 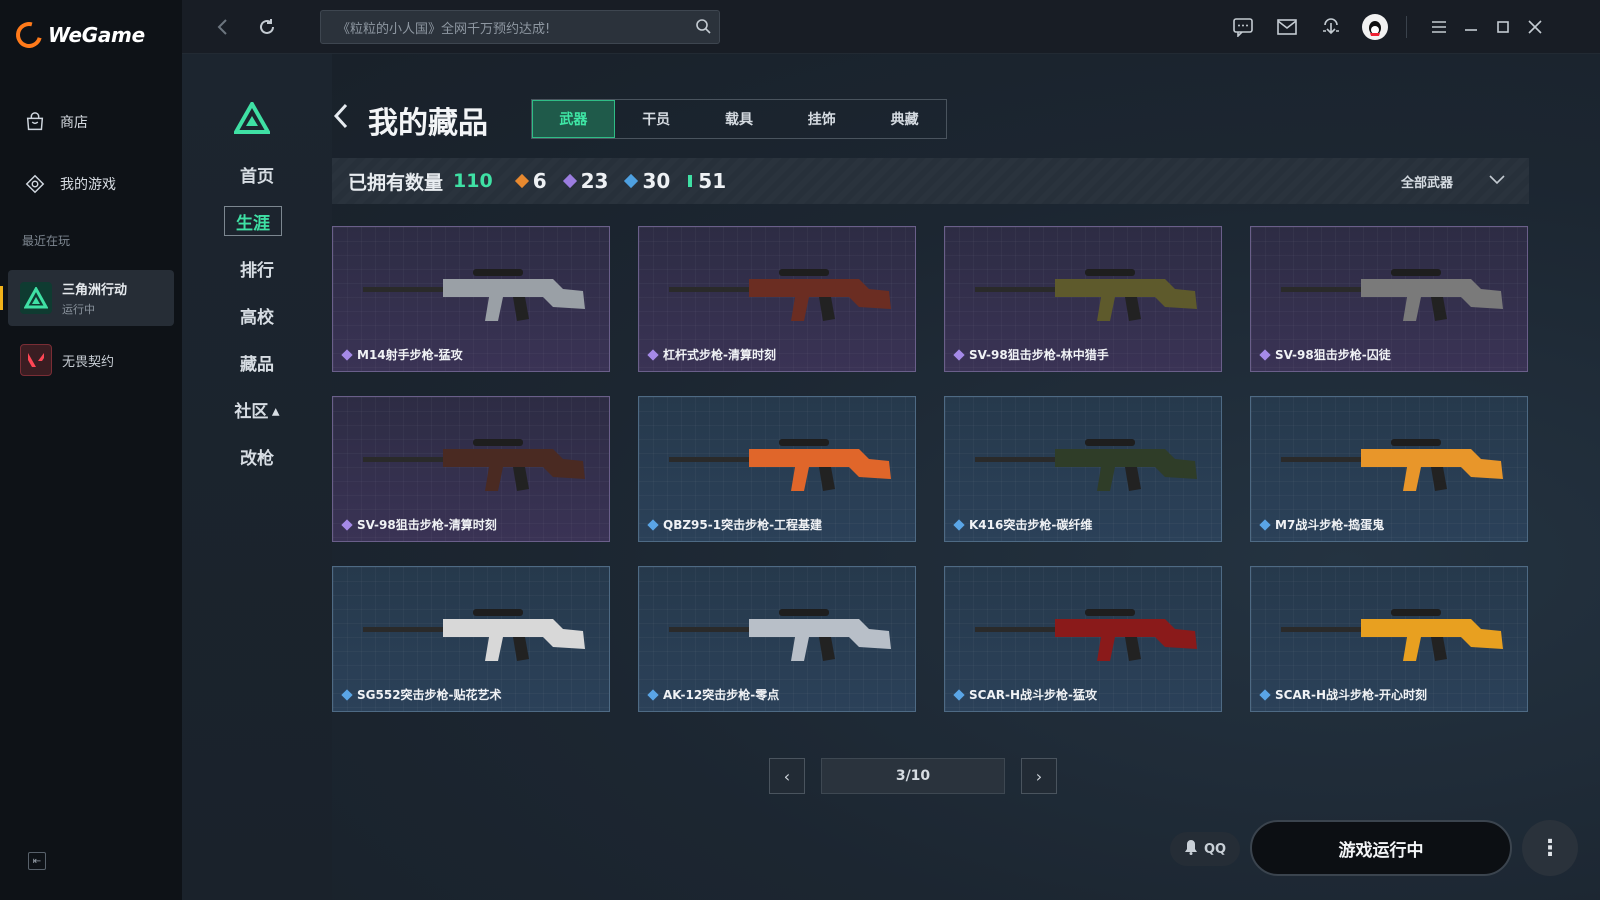 I want to click on recent-game-valorant: 无畏契约, so click(x=91, y=360).